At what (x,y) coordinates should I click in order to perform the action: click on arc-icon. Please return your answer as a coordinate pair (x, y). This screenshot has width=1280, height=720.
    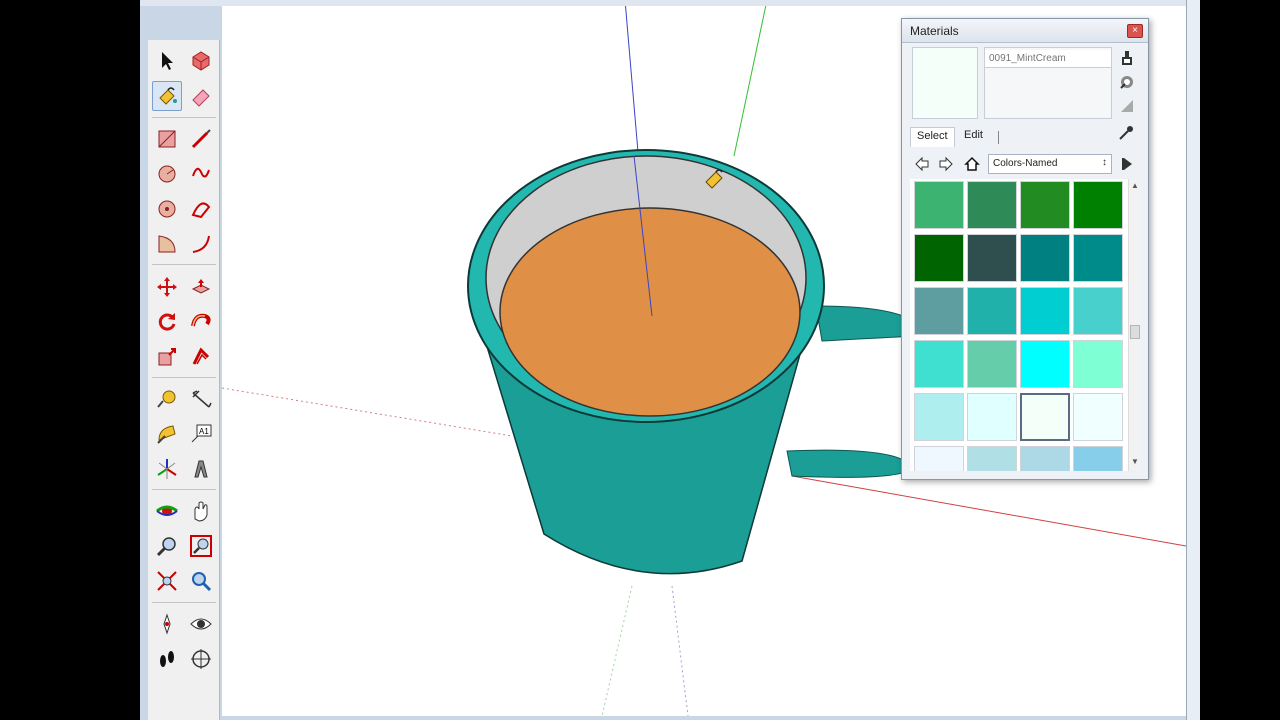
    Looking at the image, I should click on (201, 209).